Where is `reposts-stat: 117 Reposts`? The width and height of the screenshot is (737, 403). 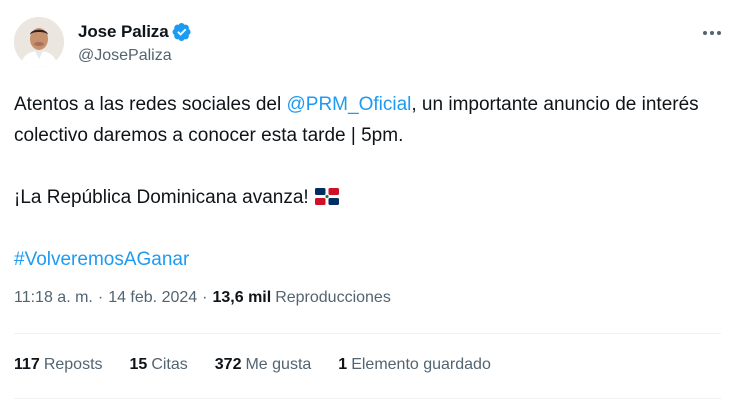 reposts-stat: 117 Reposts is located at coordinates (58, 365).